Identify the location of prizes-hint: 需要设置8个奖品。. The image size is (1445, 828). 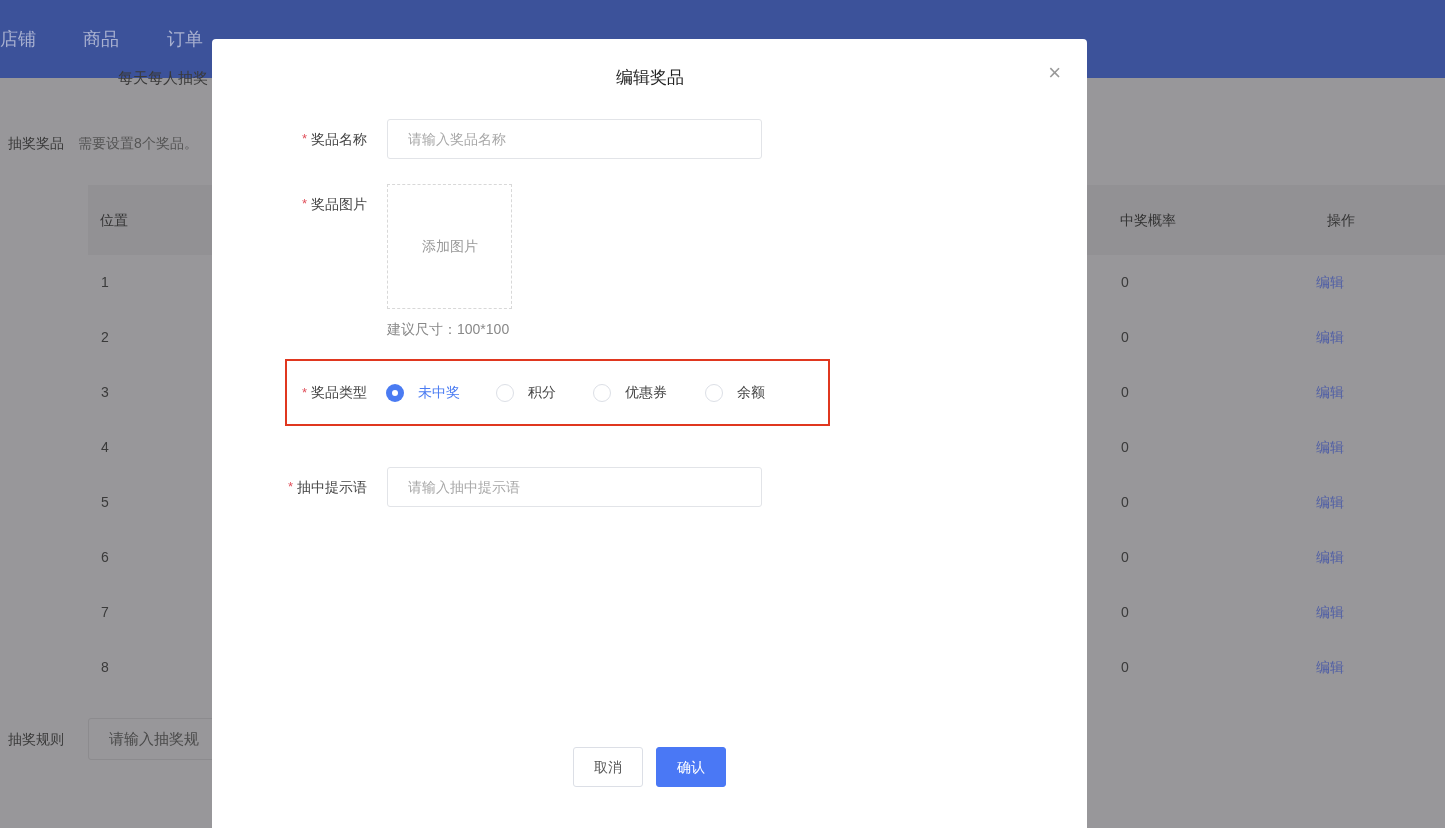
(138, 143).